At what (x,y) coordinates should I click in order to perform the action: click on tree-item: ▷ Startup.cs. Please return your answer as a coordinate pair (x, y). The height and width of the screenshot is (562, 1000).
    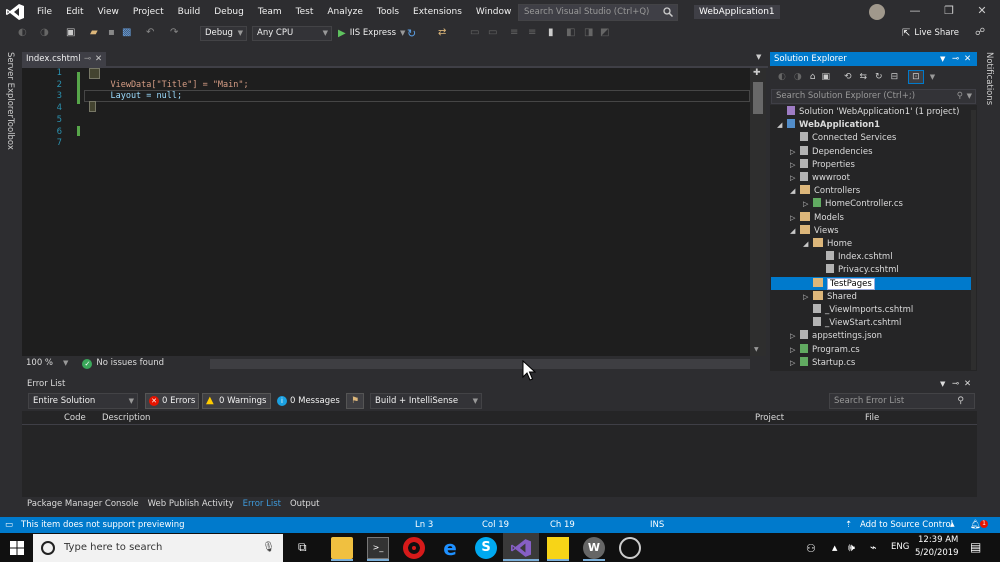
    Looking at the image, I should click on (822, 363).